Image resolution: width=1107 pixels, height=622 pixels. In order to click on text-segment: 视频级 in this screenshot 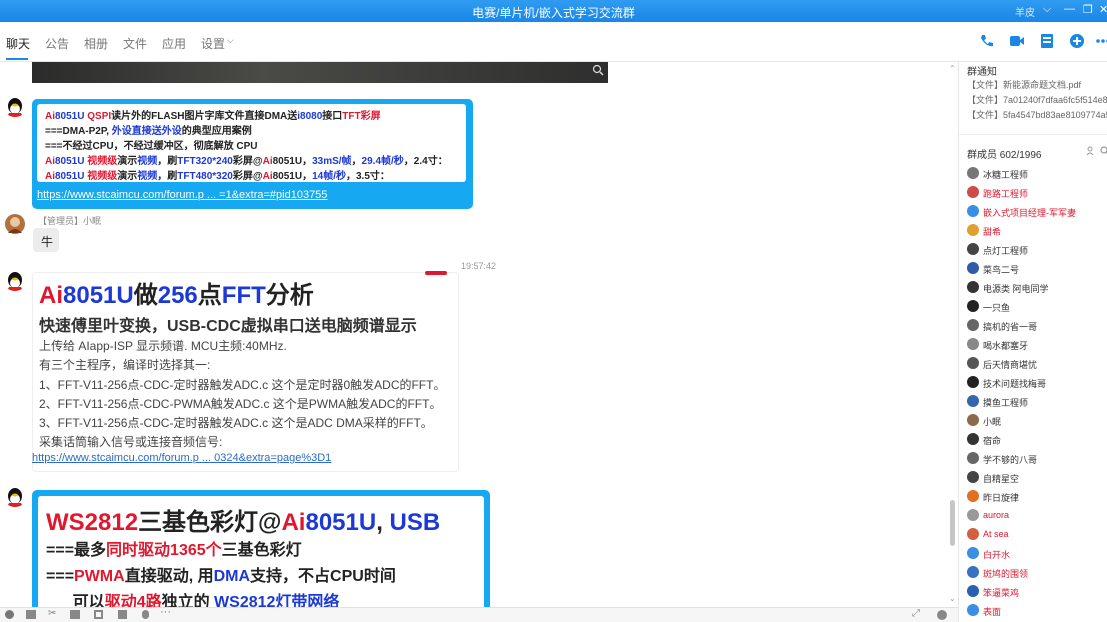, I will do `click(102, 161)`.